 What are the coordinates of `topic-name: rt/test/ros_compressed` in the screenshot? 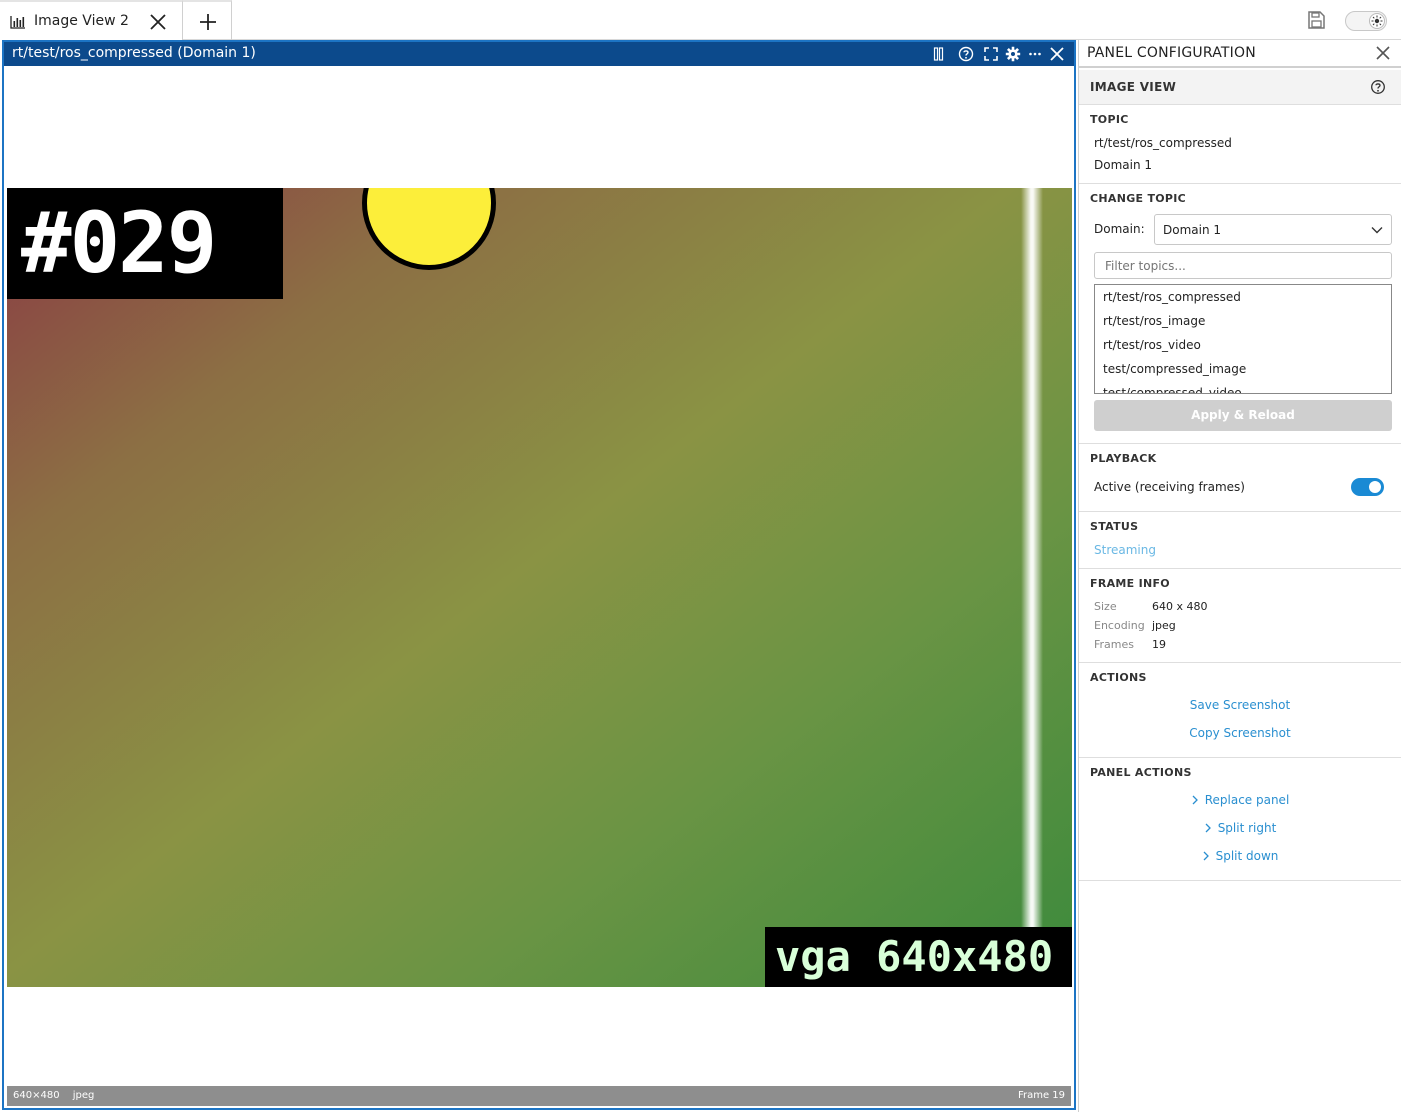 It's located at (1163, 143).